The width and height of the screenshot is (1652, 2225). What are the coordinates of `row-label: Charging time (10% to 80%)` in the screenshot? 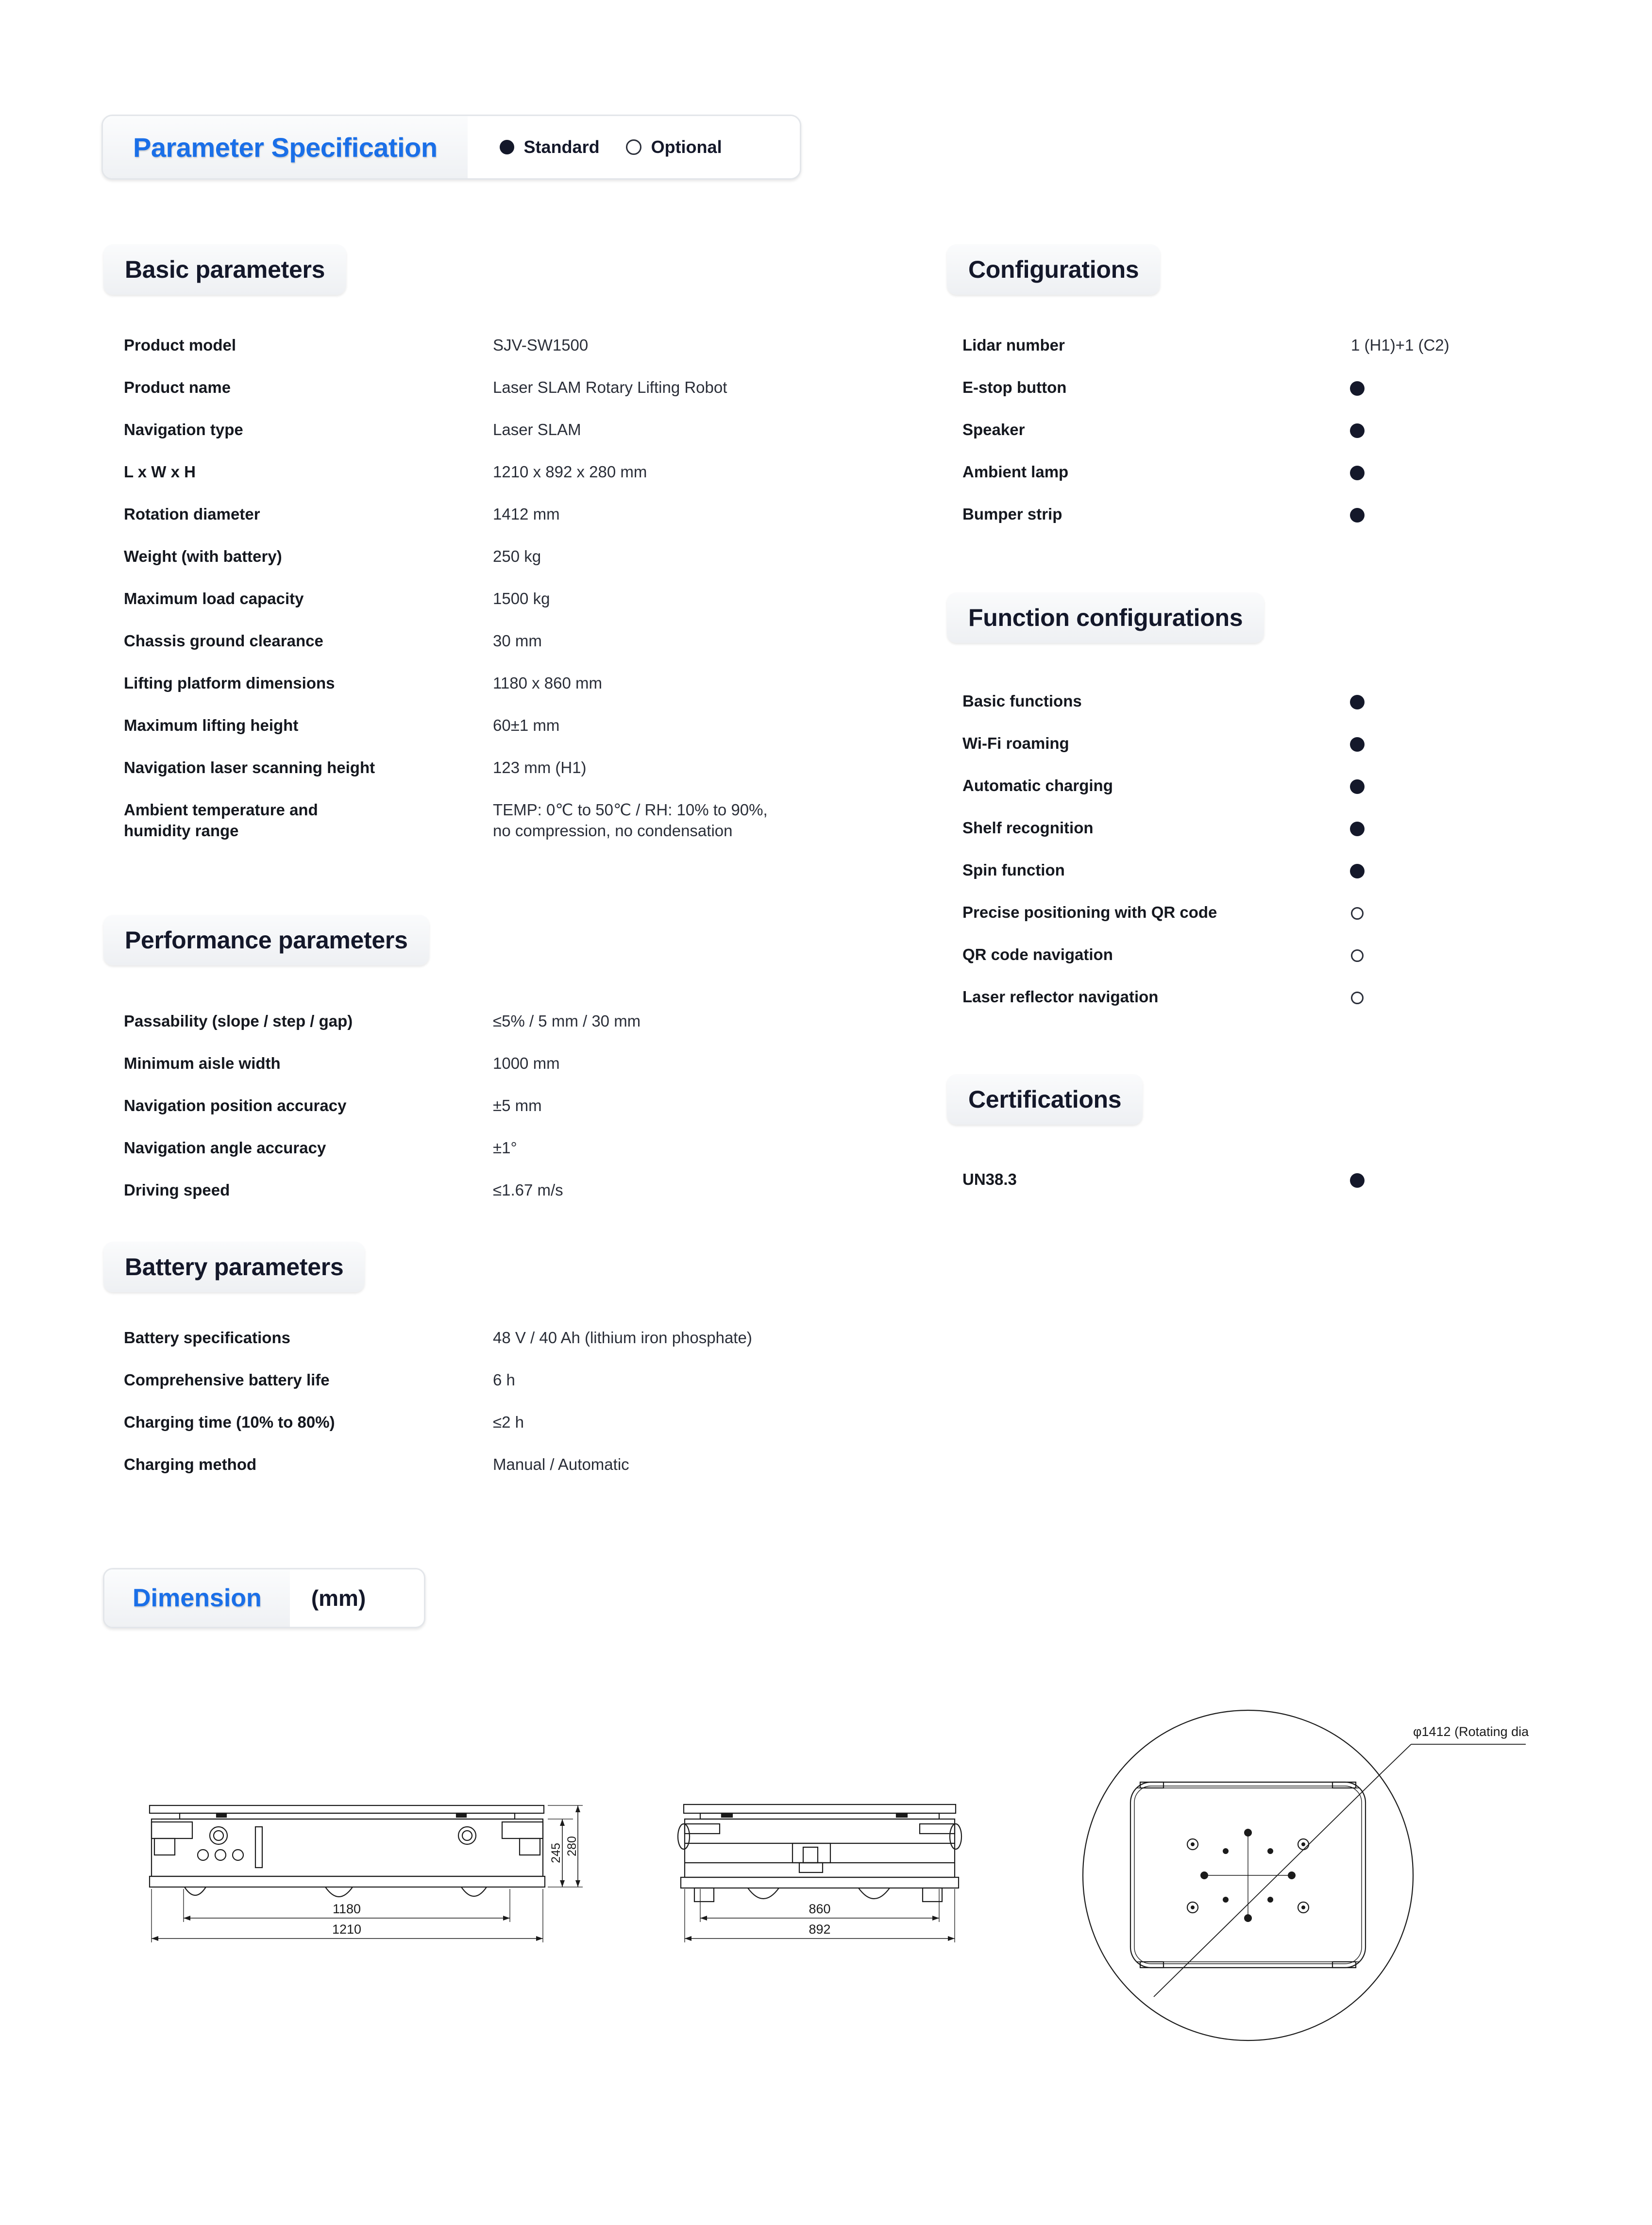 It's located at (229, 1422).